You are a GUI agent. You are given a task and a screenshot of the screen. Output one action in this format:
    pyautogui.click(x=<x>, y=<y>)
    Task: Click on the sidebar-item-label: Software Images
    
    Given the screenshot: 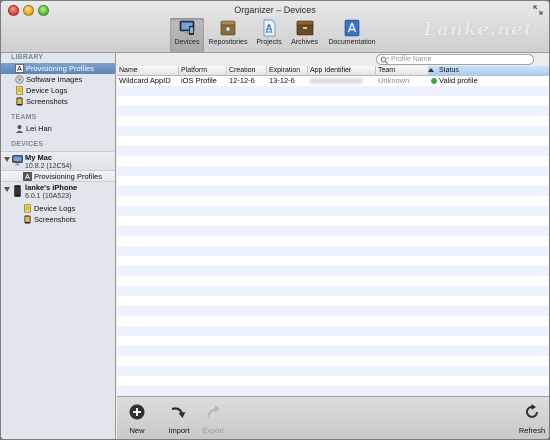 What is the action you would take?
    pyautogui.click(x=54, y=79)
    